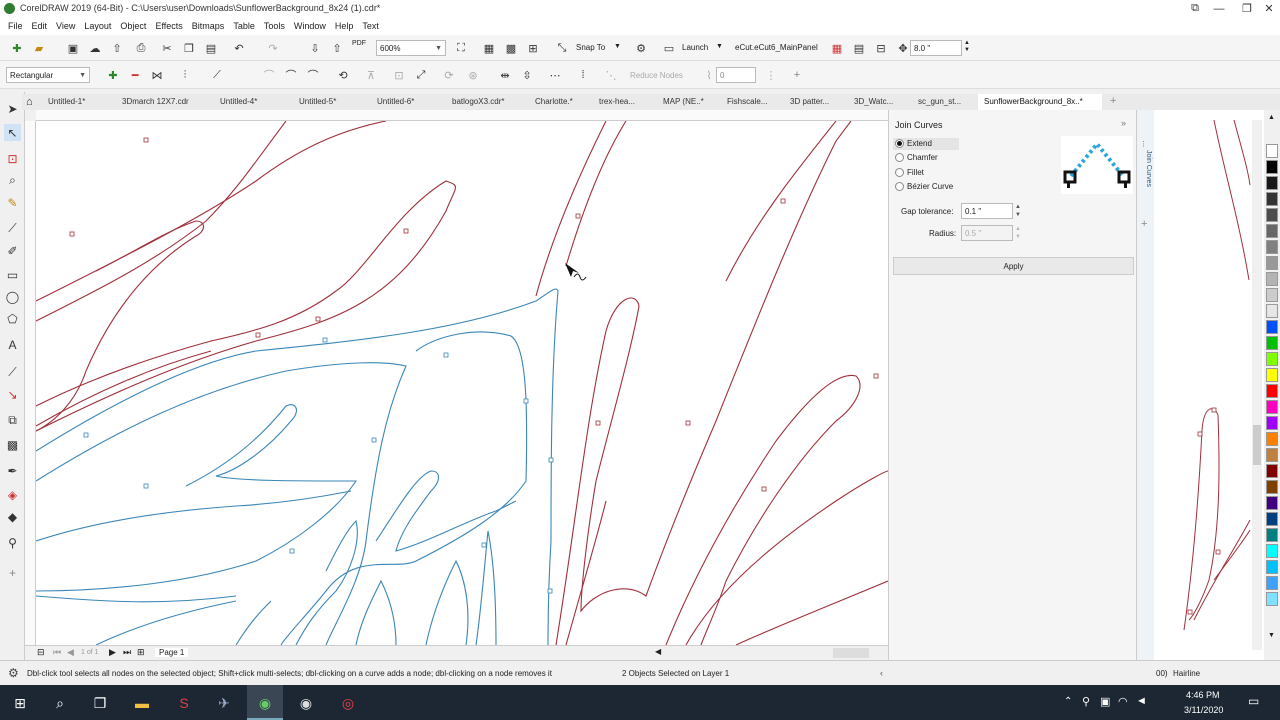 The width and height of the screenshot is (1280, 720). Describe the element at coordinates (554, 102) in the screenshot. I see `tab-charlotte: Charlotte.*` at that location.